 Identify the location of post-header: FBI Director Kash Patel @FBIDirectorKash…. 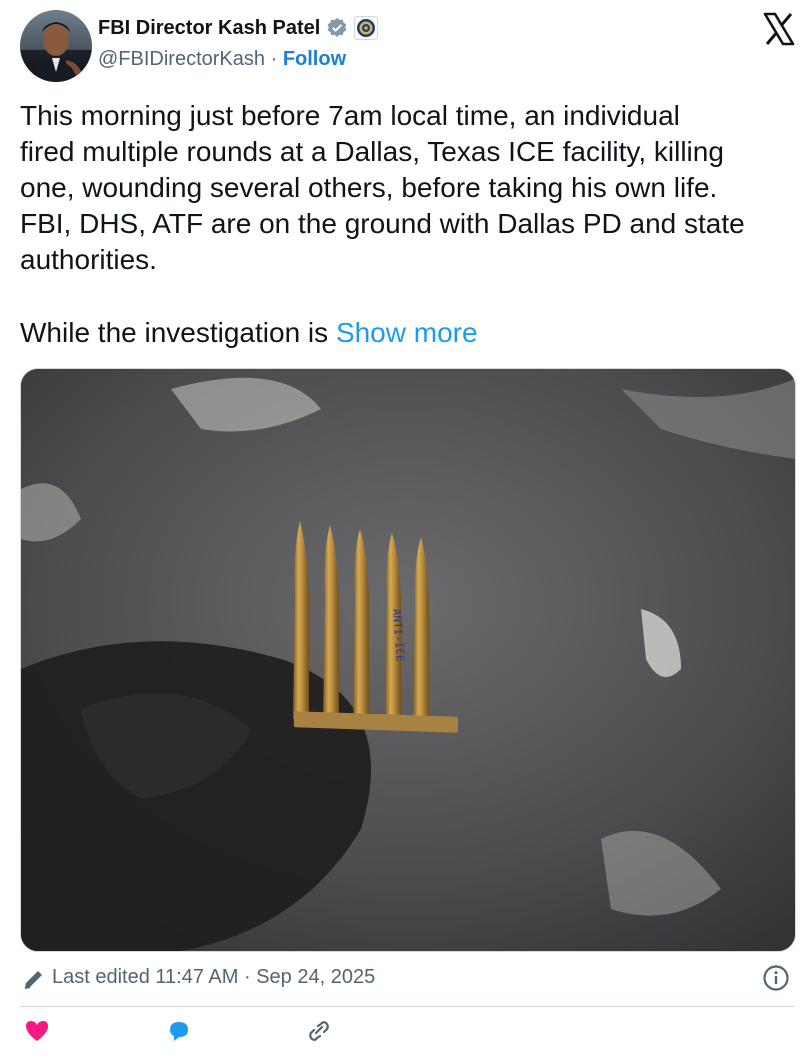
(408, 46).